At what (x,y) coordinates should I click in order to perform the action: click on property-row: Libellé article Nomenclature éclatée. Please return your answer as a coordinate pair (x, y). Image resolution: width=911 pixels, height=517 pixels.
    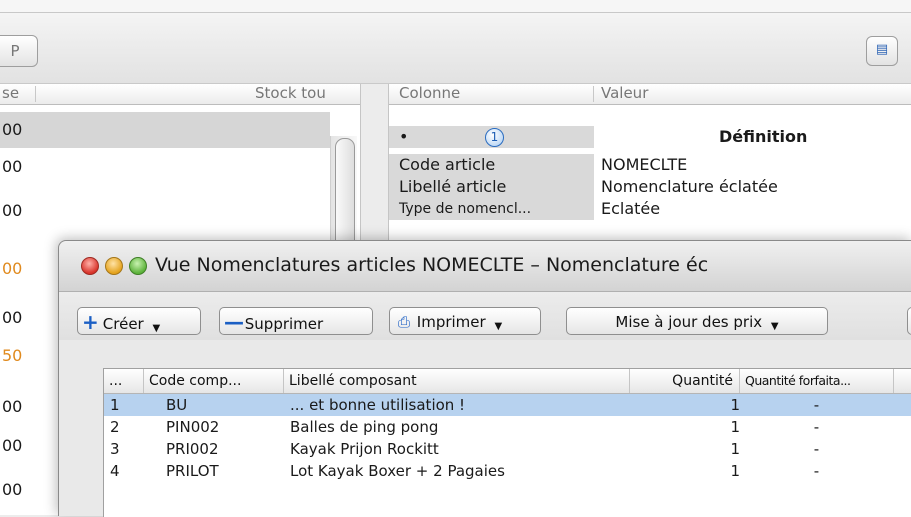
    Looking at the image, I should click on (650, 187).